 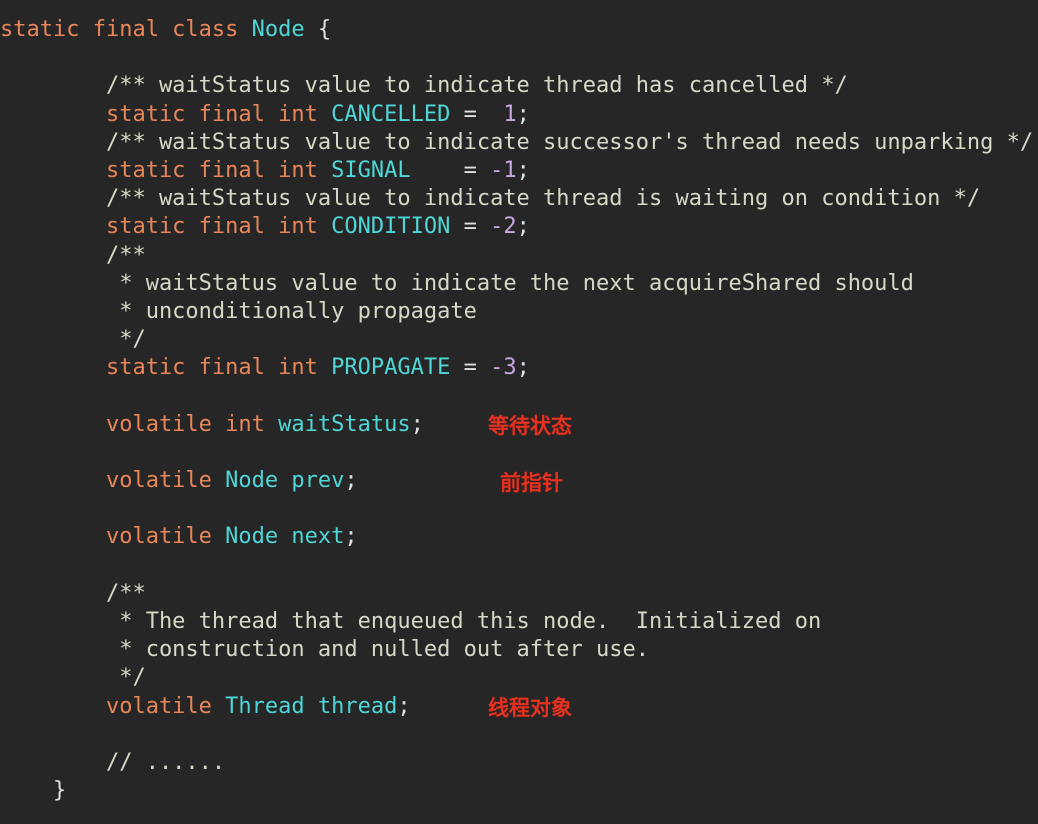 I want to click on field-next-line: volatile Node next;, so click(x=516, y=537).